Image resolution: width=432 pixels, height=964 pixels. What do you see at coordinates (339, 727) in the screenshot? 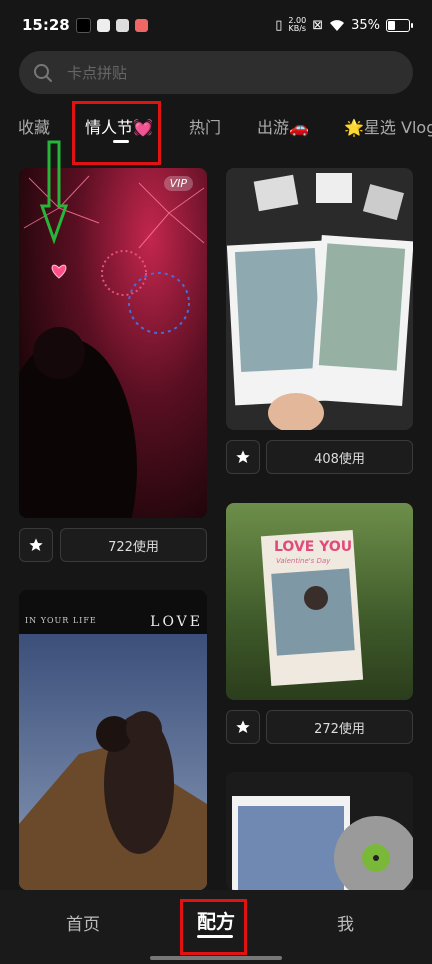
I see `use-template-button: 272使用` at bounding box center [339, 727].